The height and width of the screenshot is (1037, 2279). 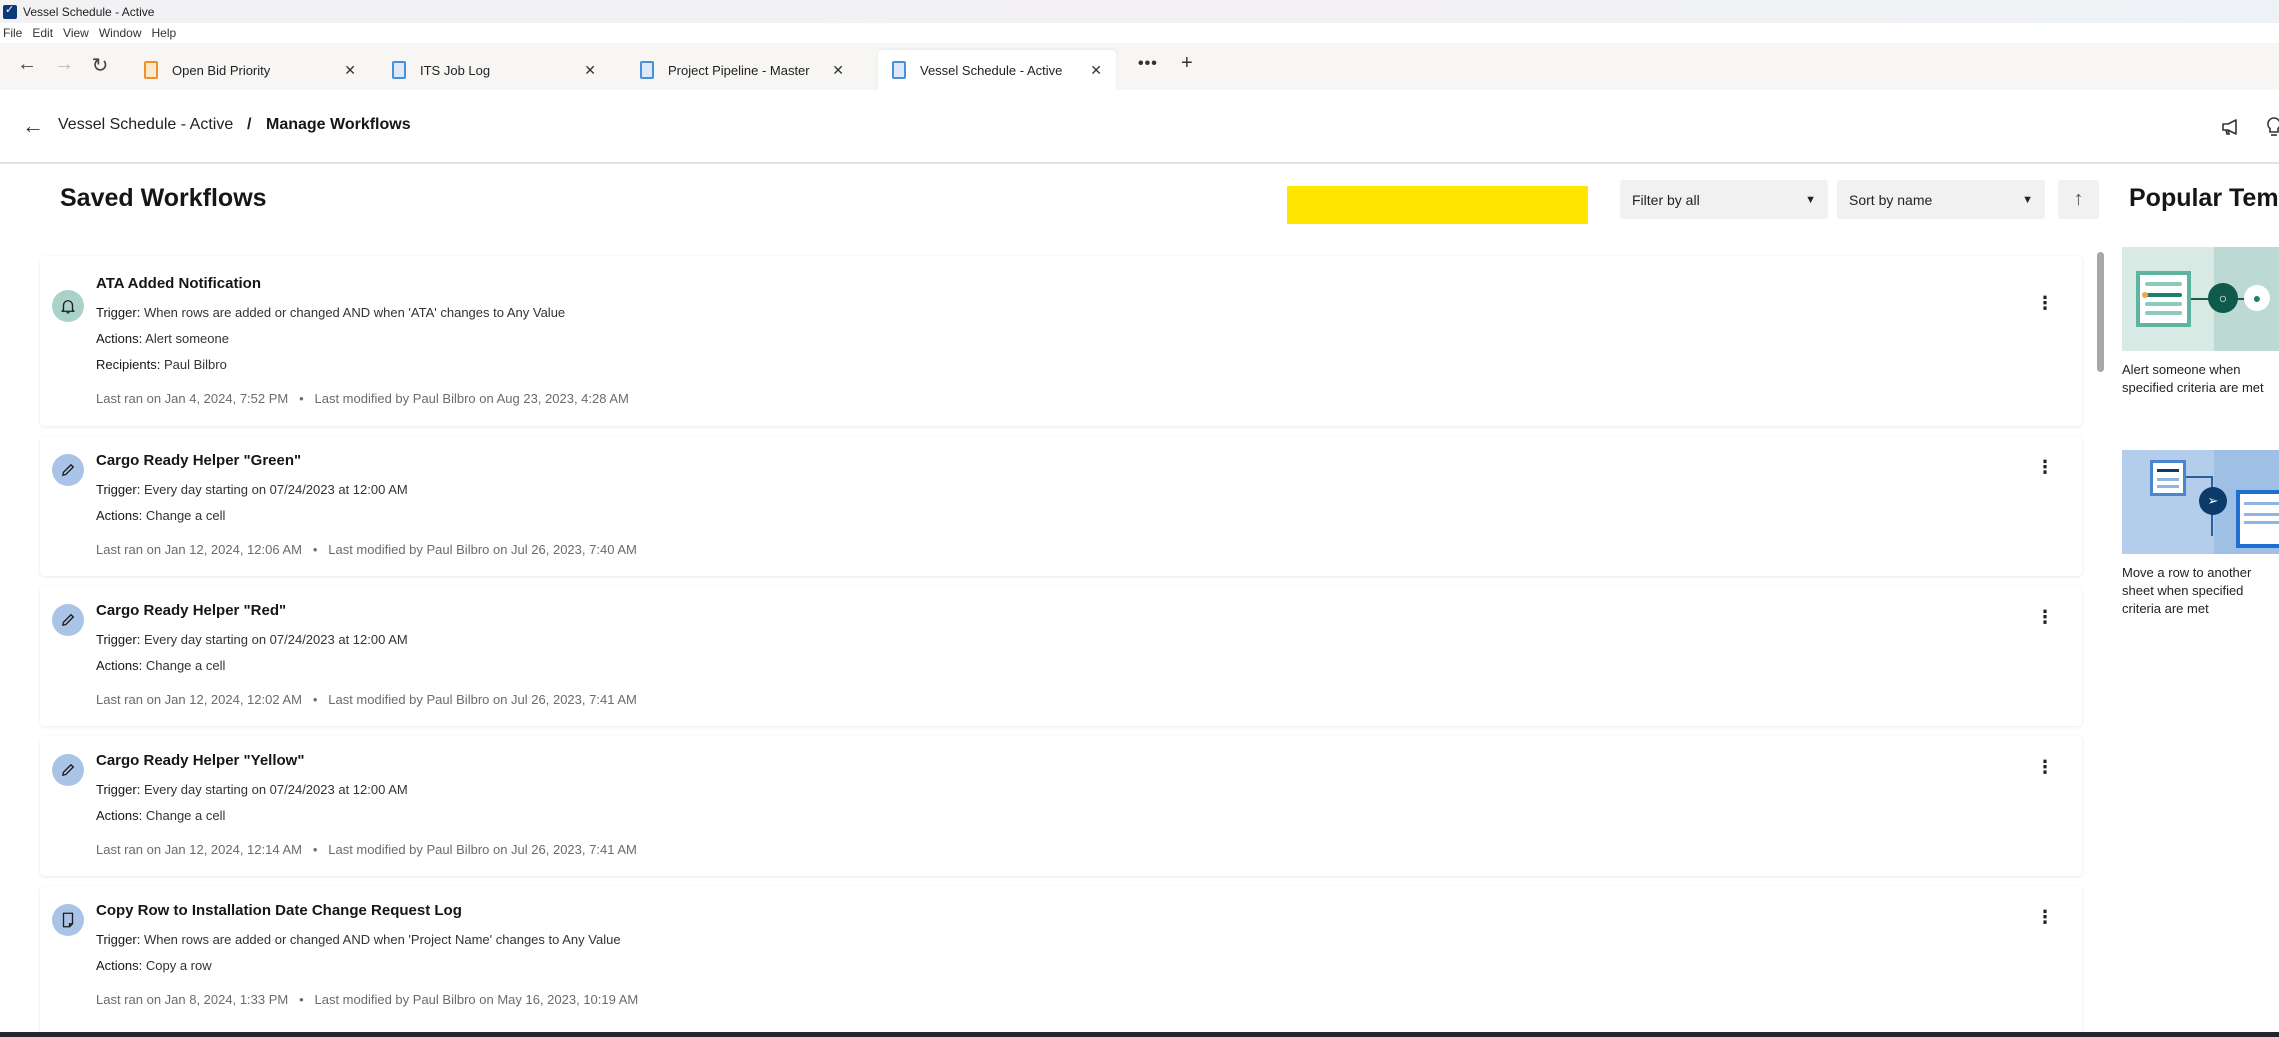 What do you see at coordinates (1139, 1034) in the screenshot?
I see `taskbar-edge` at bounding box center [1139, 1034].